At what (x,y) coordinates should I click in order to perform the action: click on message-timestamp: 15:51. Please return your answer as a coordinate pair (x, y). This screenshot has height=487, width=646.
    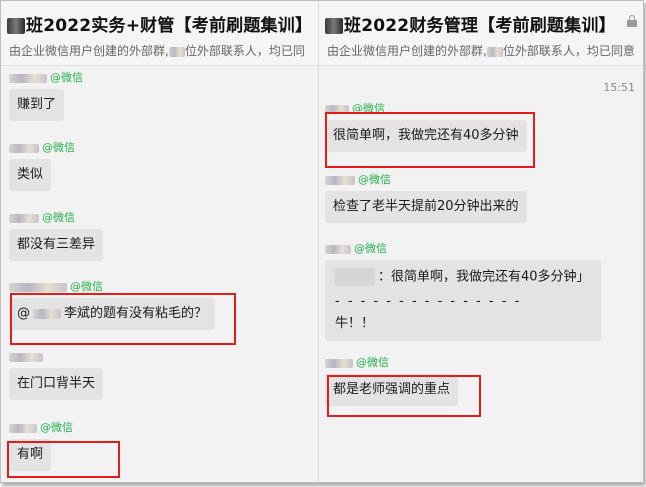
    Looking at the image, I should click on (619, 87).